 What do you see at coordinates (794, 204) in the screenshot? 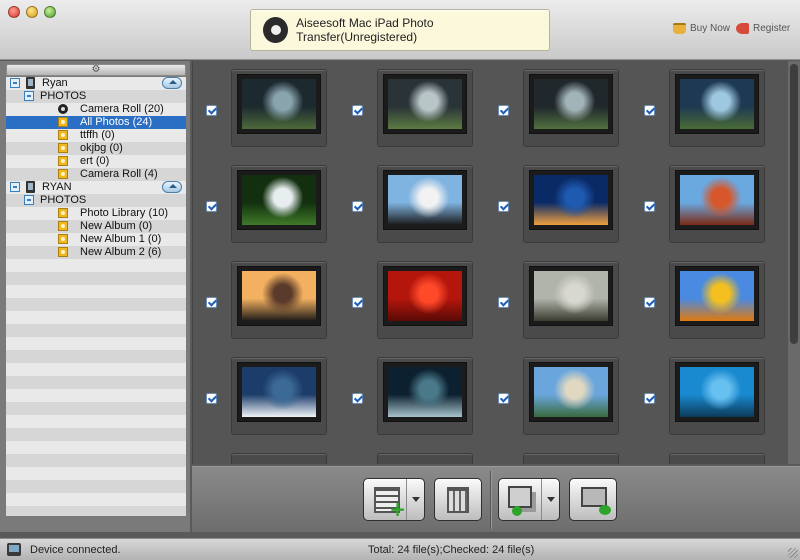
I see `scroll-thumb` at bounding box center [794, 204].